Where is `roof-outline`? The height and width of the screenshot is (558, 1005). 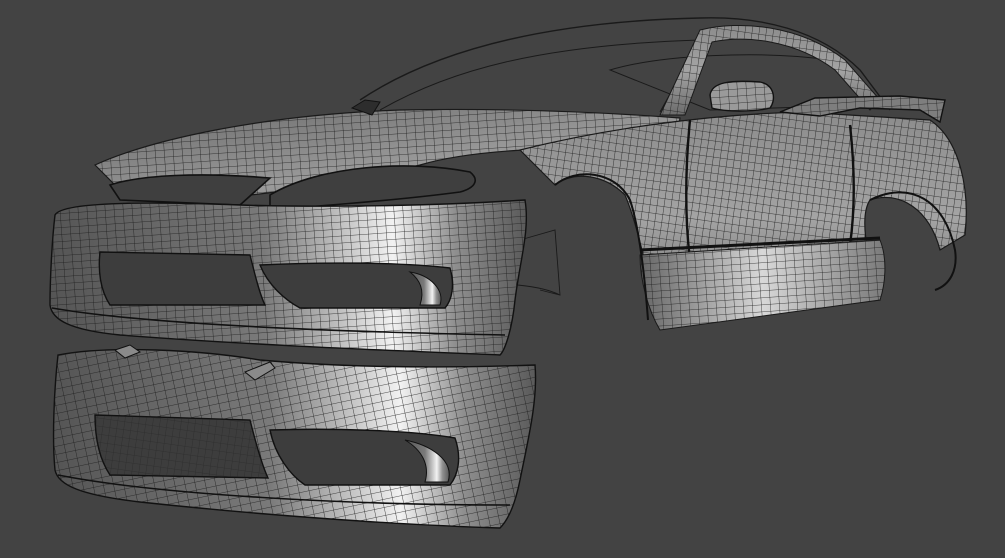 roof-outline is located at coordinates (625, 64).